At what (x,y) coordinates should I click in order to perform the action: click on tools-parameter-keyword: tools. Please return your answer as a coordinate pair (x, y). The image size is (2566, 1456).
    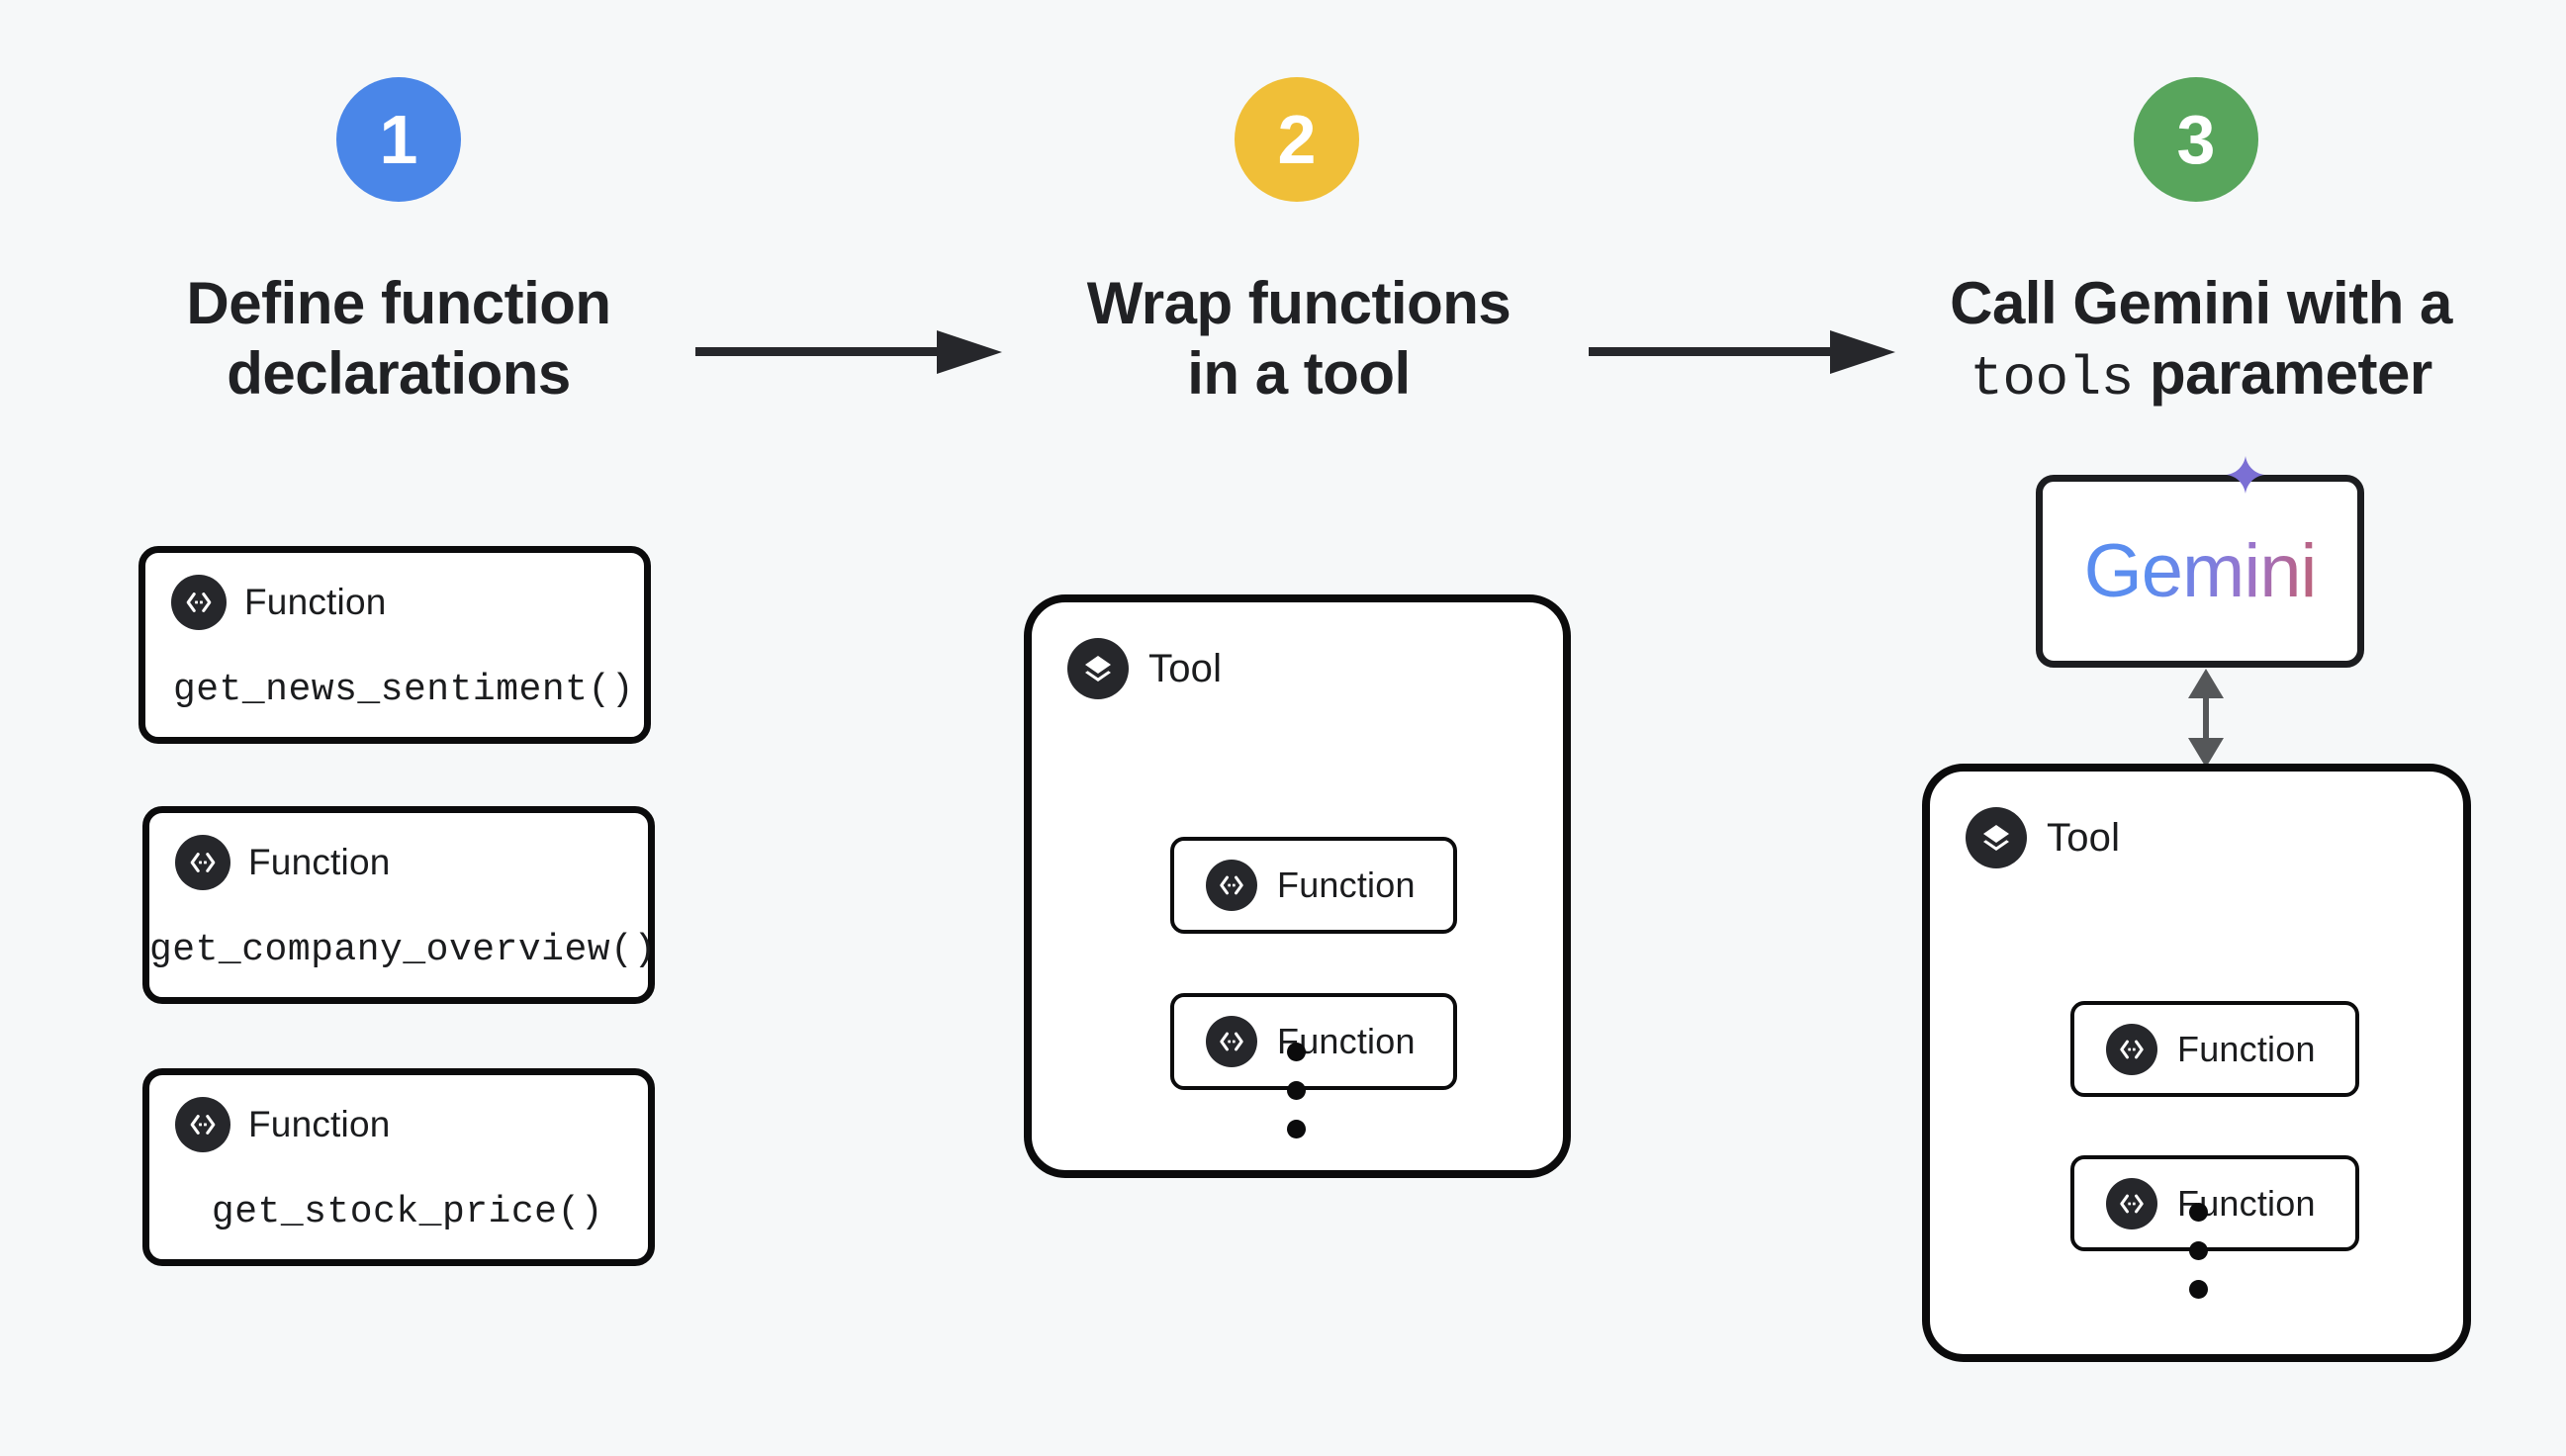
    Looking at the image, I should click on (2052, 378).